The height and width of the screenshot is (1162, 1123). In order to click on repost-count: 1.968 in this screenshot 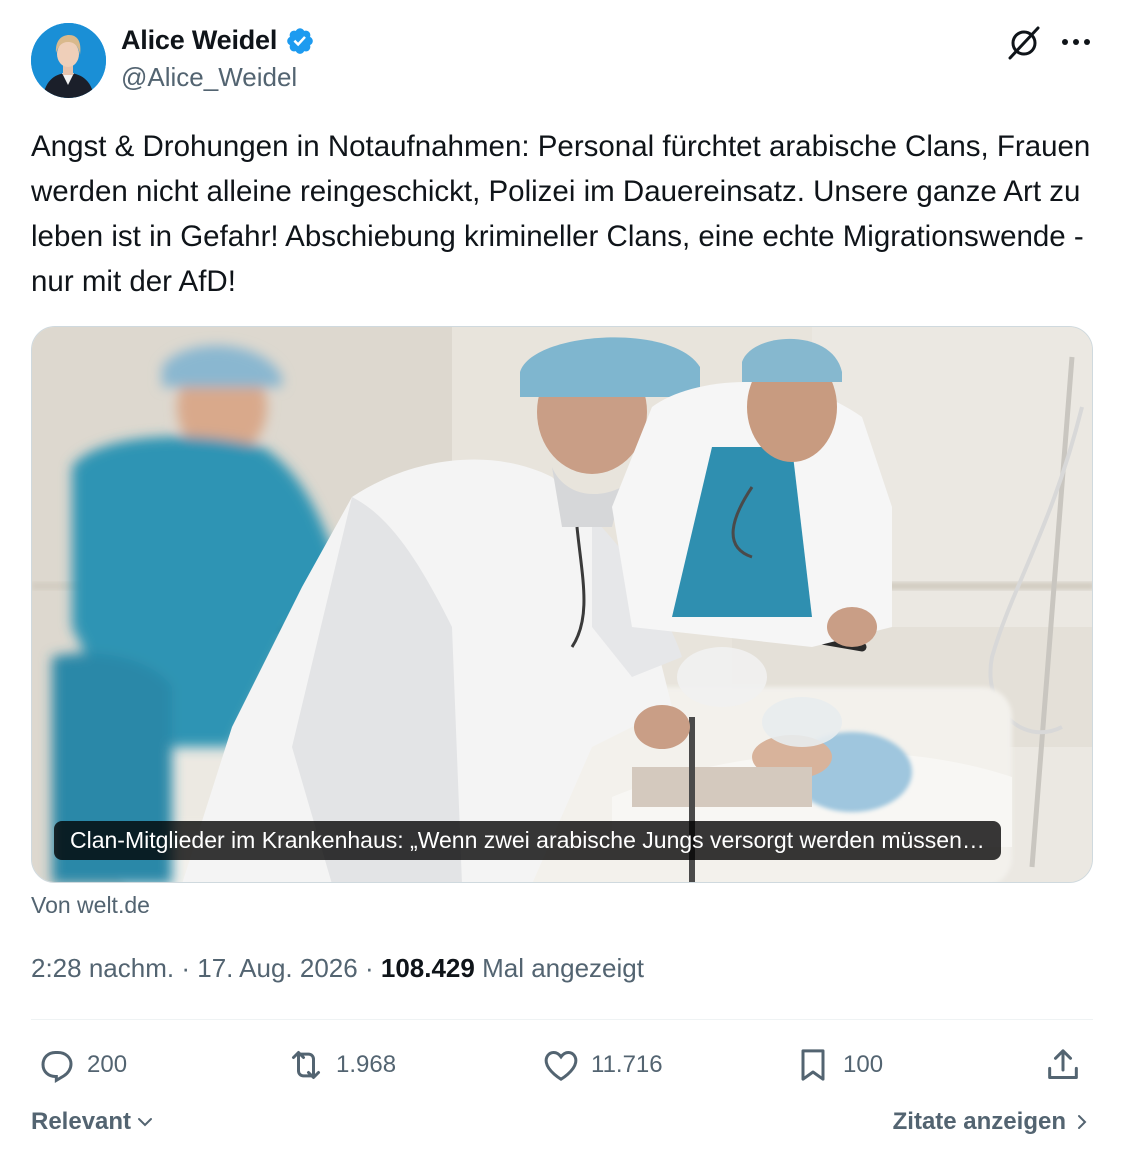, I will do `click(366, 1064)`.